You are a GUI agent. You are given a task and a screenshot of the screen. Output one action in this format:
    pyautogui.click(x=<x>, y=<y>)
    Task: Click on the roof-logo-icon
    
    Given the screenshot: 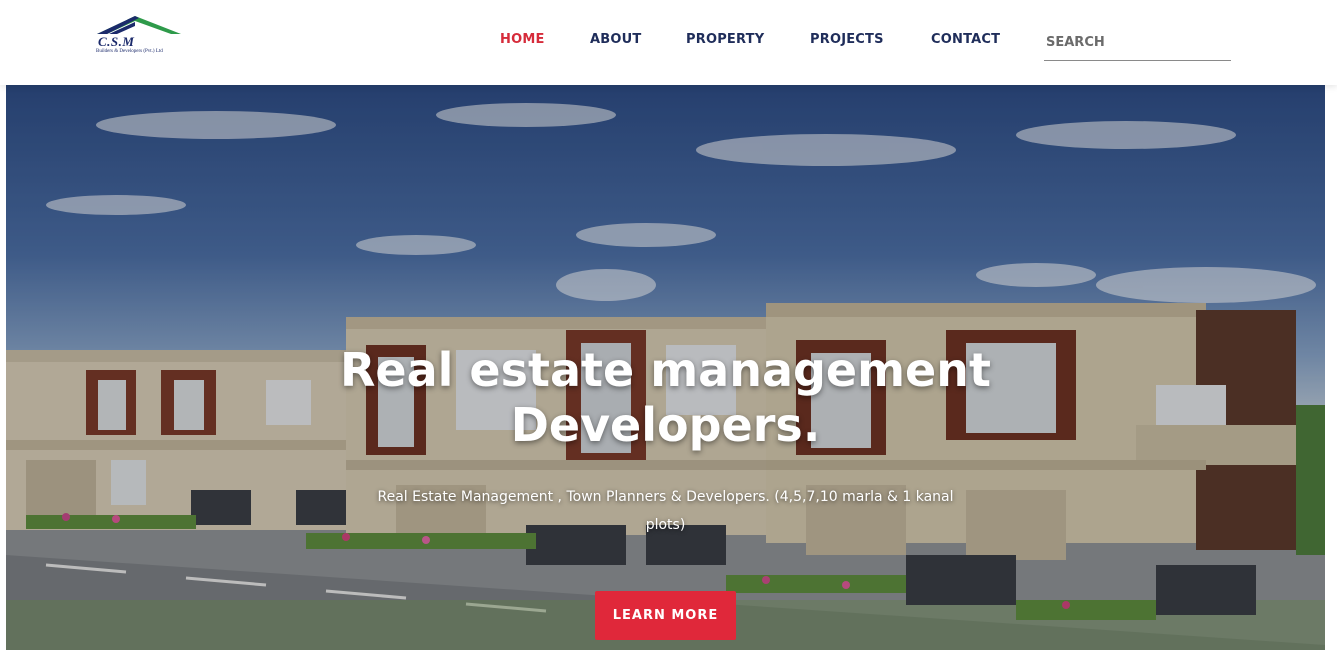 What is the action you would take?
    pyautogui.click(x=139, y=25)
    